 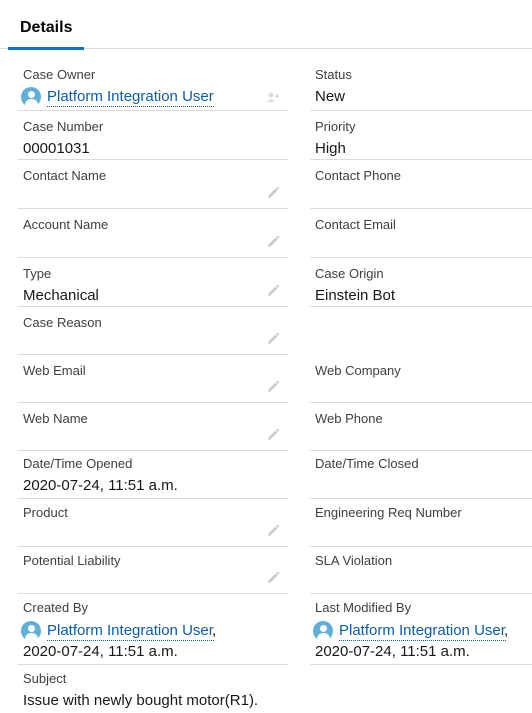 What do you see at coordinates (153, 475) in the screenshot?
I see `field-date-opened: Date/Time Opened 2020-07-24, 11:51 a.m.` at bounding box center [153, 475].